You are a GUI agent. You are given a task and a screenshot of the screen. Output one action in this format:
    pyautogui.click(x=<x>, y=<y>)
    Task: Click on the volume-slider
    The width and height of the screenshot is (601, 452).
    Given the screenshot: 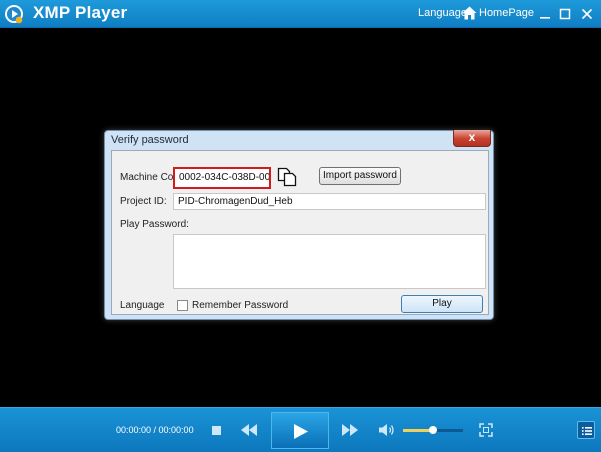 What is the action you would take?
    pyautogui.click(x=433, y=430)
    